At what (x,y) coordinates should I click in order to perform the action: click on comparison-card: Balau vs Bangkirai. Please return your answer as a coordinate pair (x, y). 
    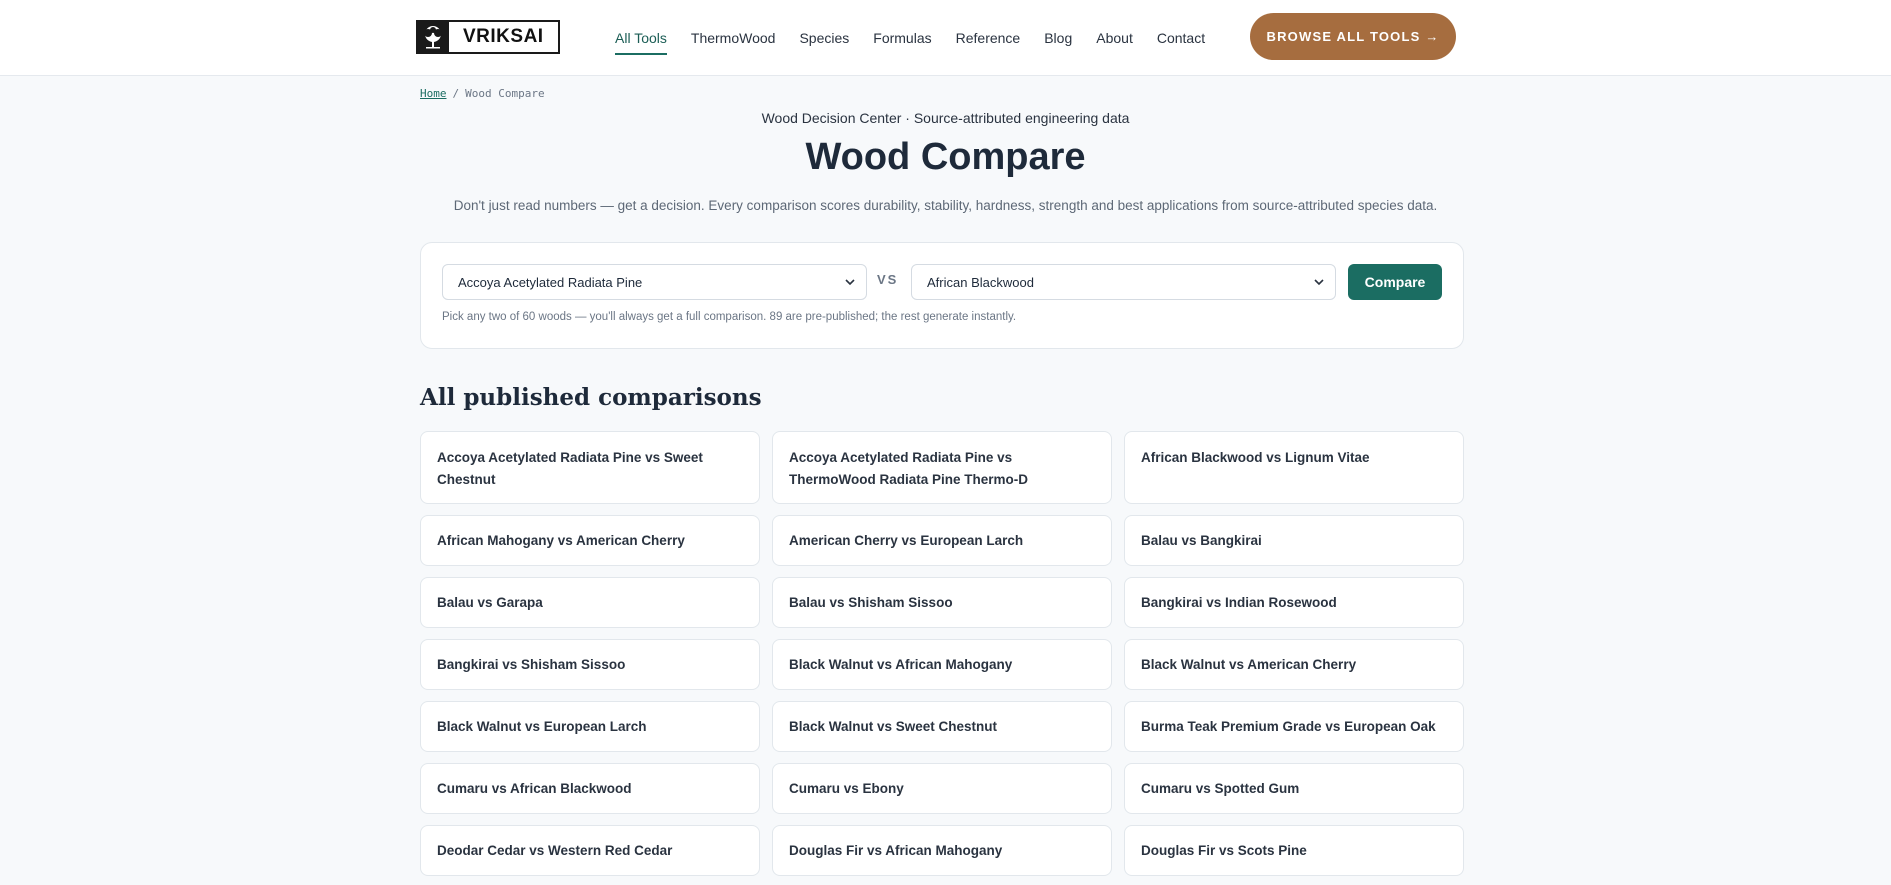
    Looking at the image, I should click on (1294, 540).